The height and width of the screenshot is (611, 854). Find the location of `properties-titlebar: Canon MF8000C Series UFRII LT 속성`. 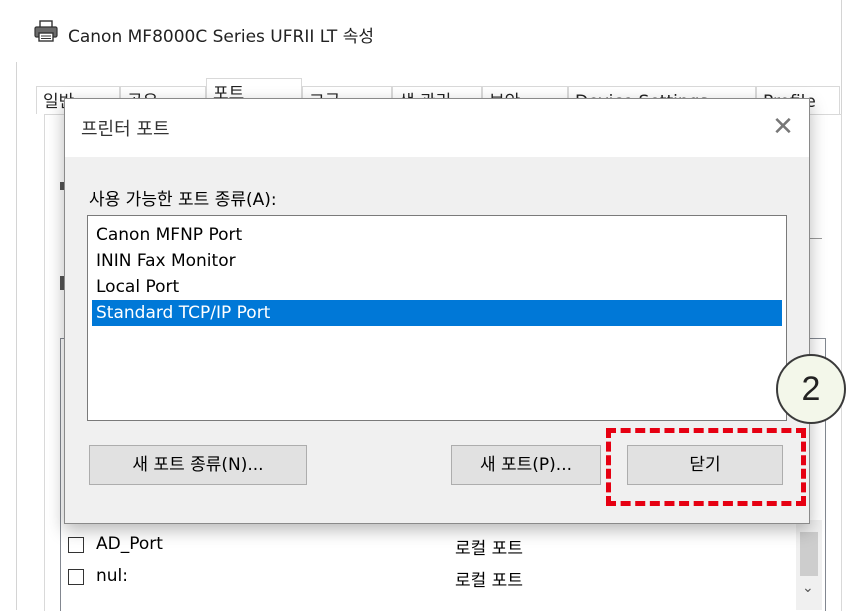

properties-titlebar: Canon MF8000C Series UFRII LT 속성 is located at coordinates (428, 31).